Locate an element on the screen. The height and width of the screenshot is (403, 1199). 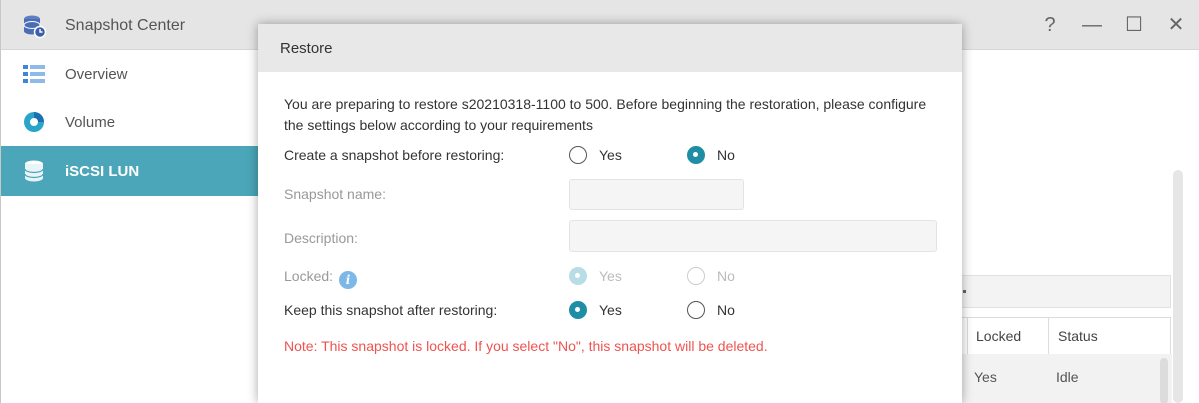
column-header-locked: Locked is located at coordinates (999, 336).